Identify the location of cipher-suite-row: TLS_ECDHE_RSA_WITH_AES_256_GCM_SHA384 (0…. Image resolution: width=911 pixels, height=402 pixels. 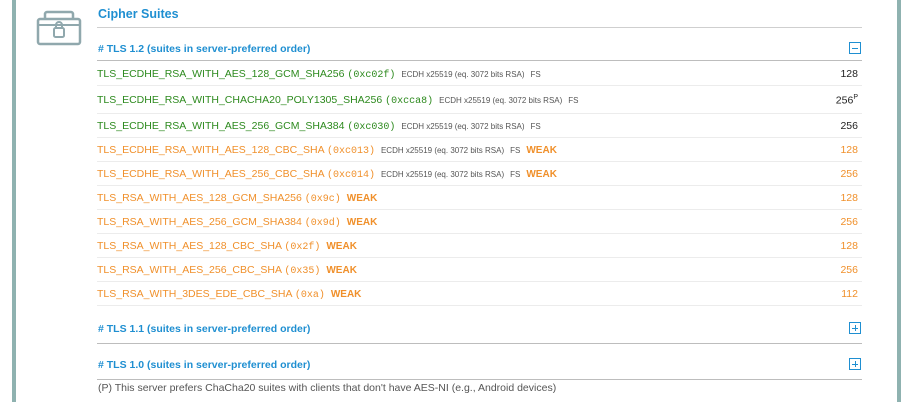
(479, 126).